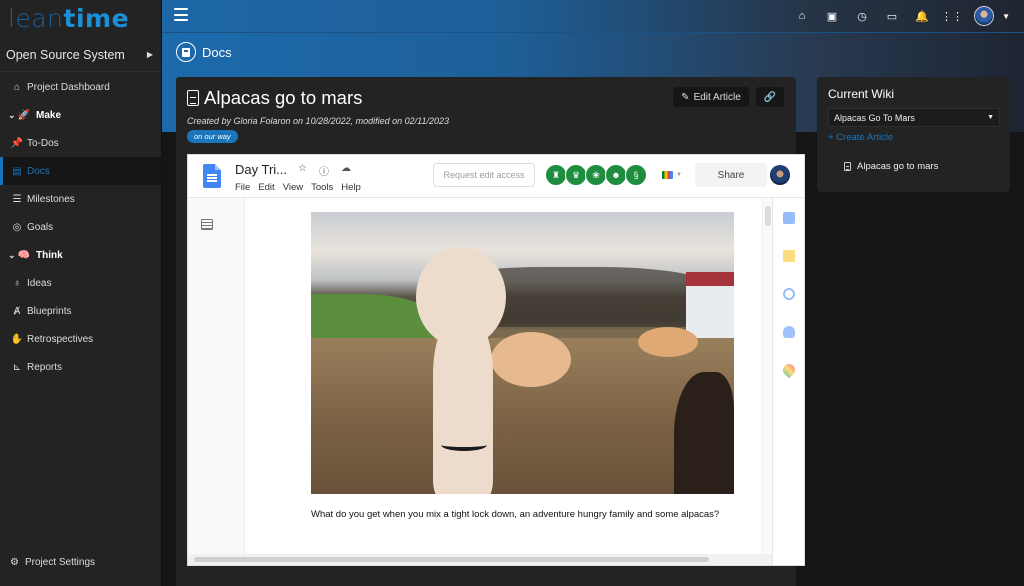 The height and width of the screenshot is (586, 1024). What do you see at coordinates (80, 19) in the screenshot?
I see `leantime-logo: leantime` at bounding box center [80, 19].